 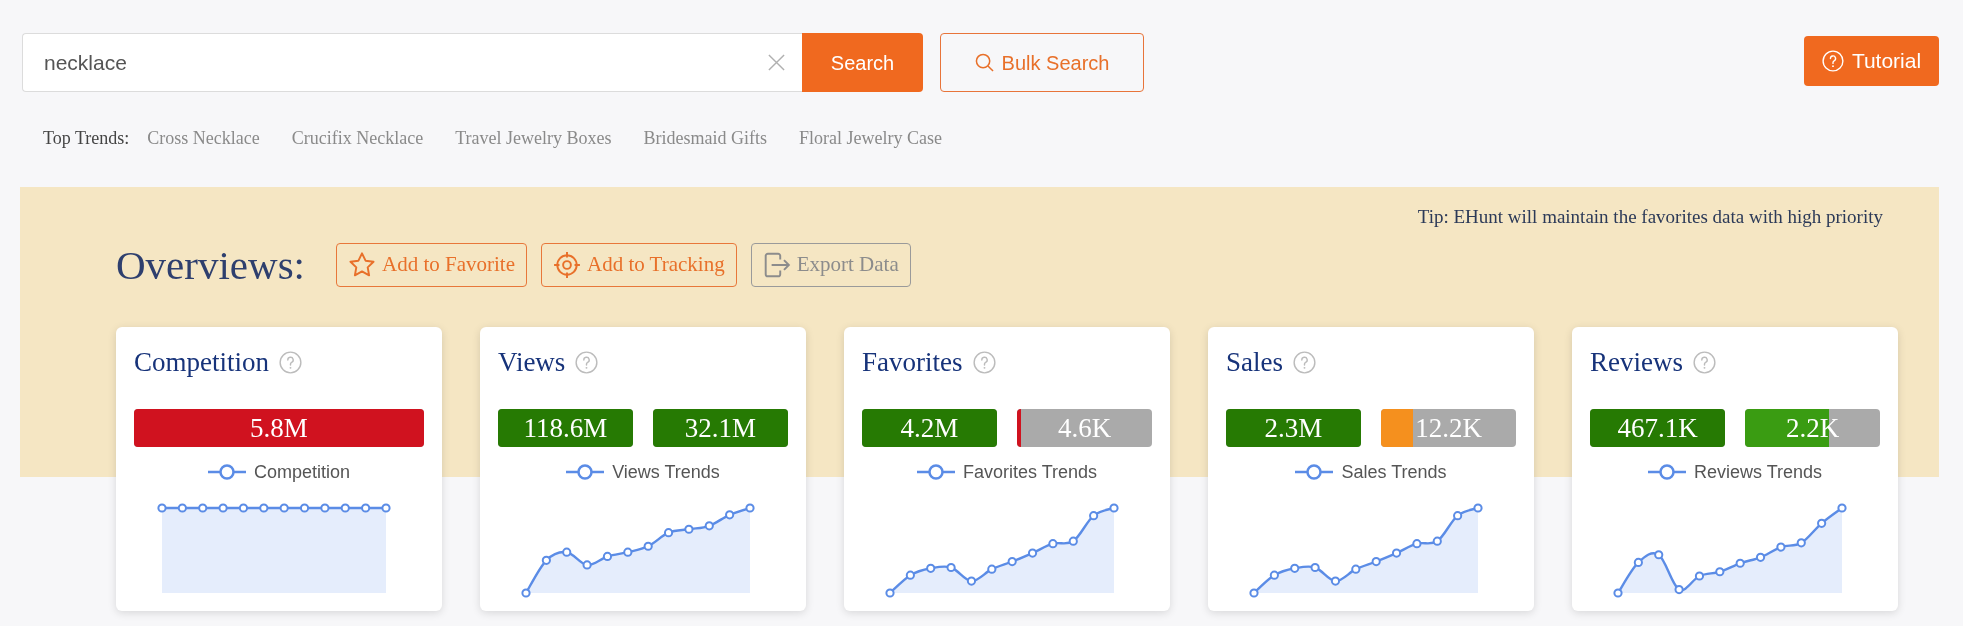 I want to click on tutorial-button: Tutorial, so click(x=1871, y=61).